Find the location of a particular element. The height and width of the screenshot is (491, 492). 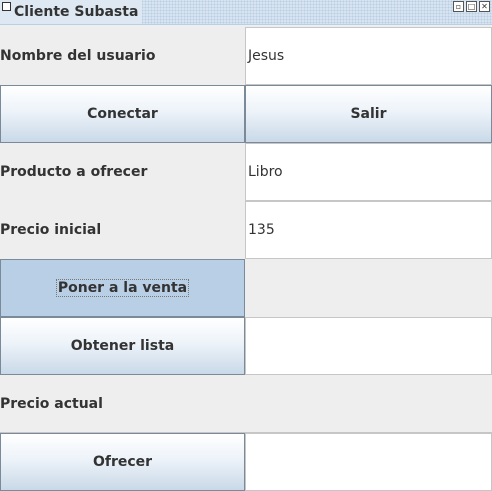

get-list-button: Obtener lista is located at coordinates (122, 346).